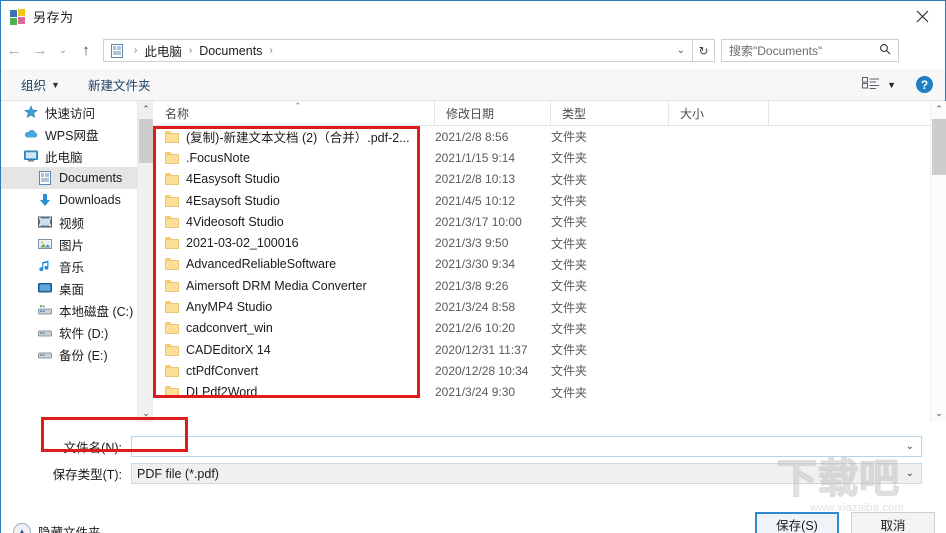 The image size is (946, 533). What do you see at coordinates (77, 244) in the screenshot?
I see `sidebar-item--: 图片` at bounding box center [77, 244].